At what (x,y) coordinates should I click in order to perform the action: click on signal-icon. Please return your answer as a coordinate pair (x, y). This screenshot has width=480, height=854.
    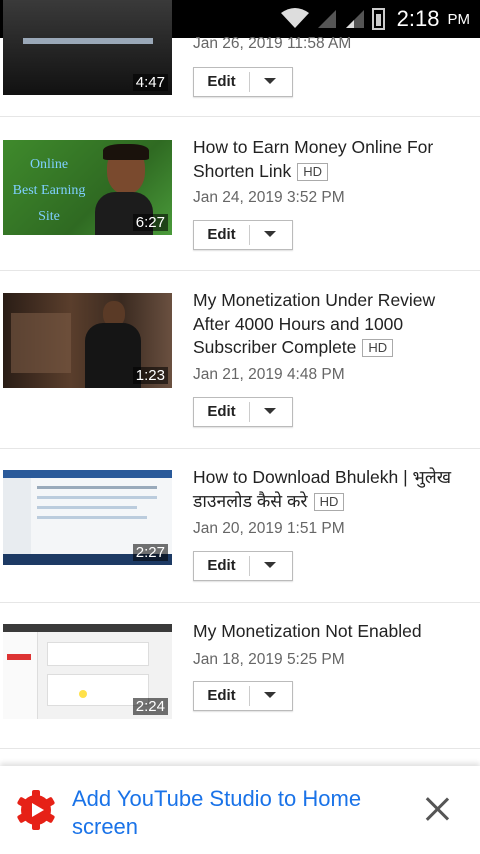
    Looking at the image, I should click on (326, 19).